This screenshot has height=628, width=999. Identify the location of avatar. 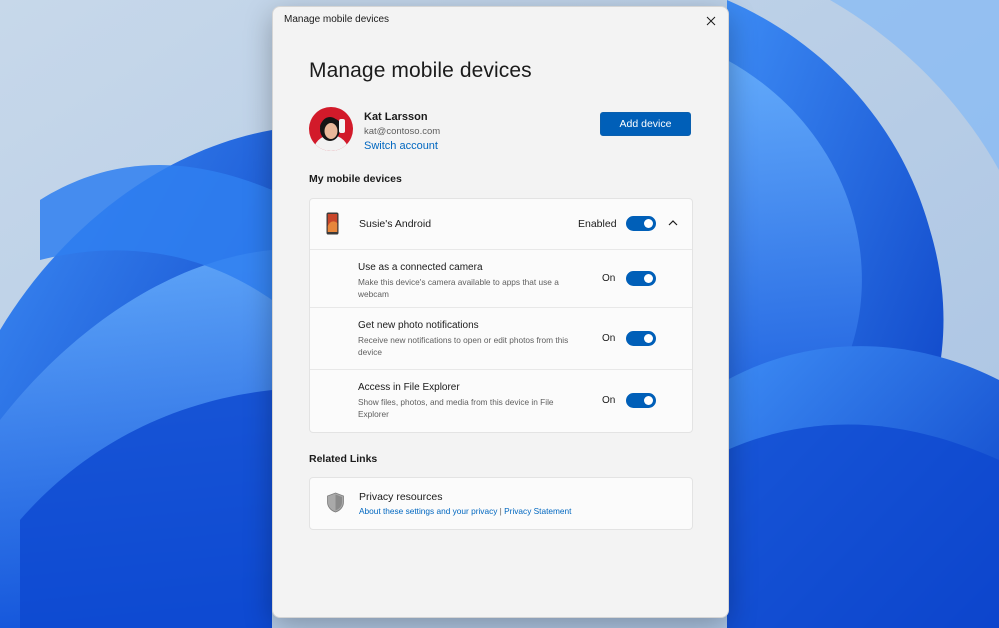
(331, 129).